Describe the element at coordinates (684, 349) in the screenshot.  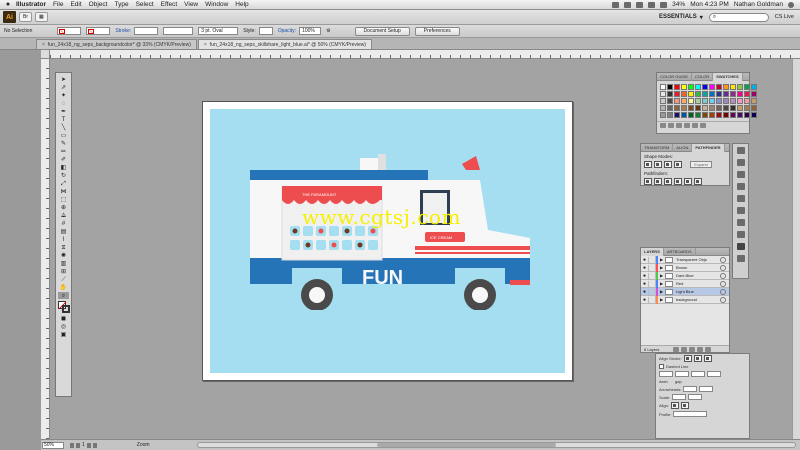
I see `make-clipping-mask-icon` at that location.